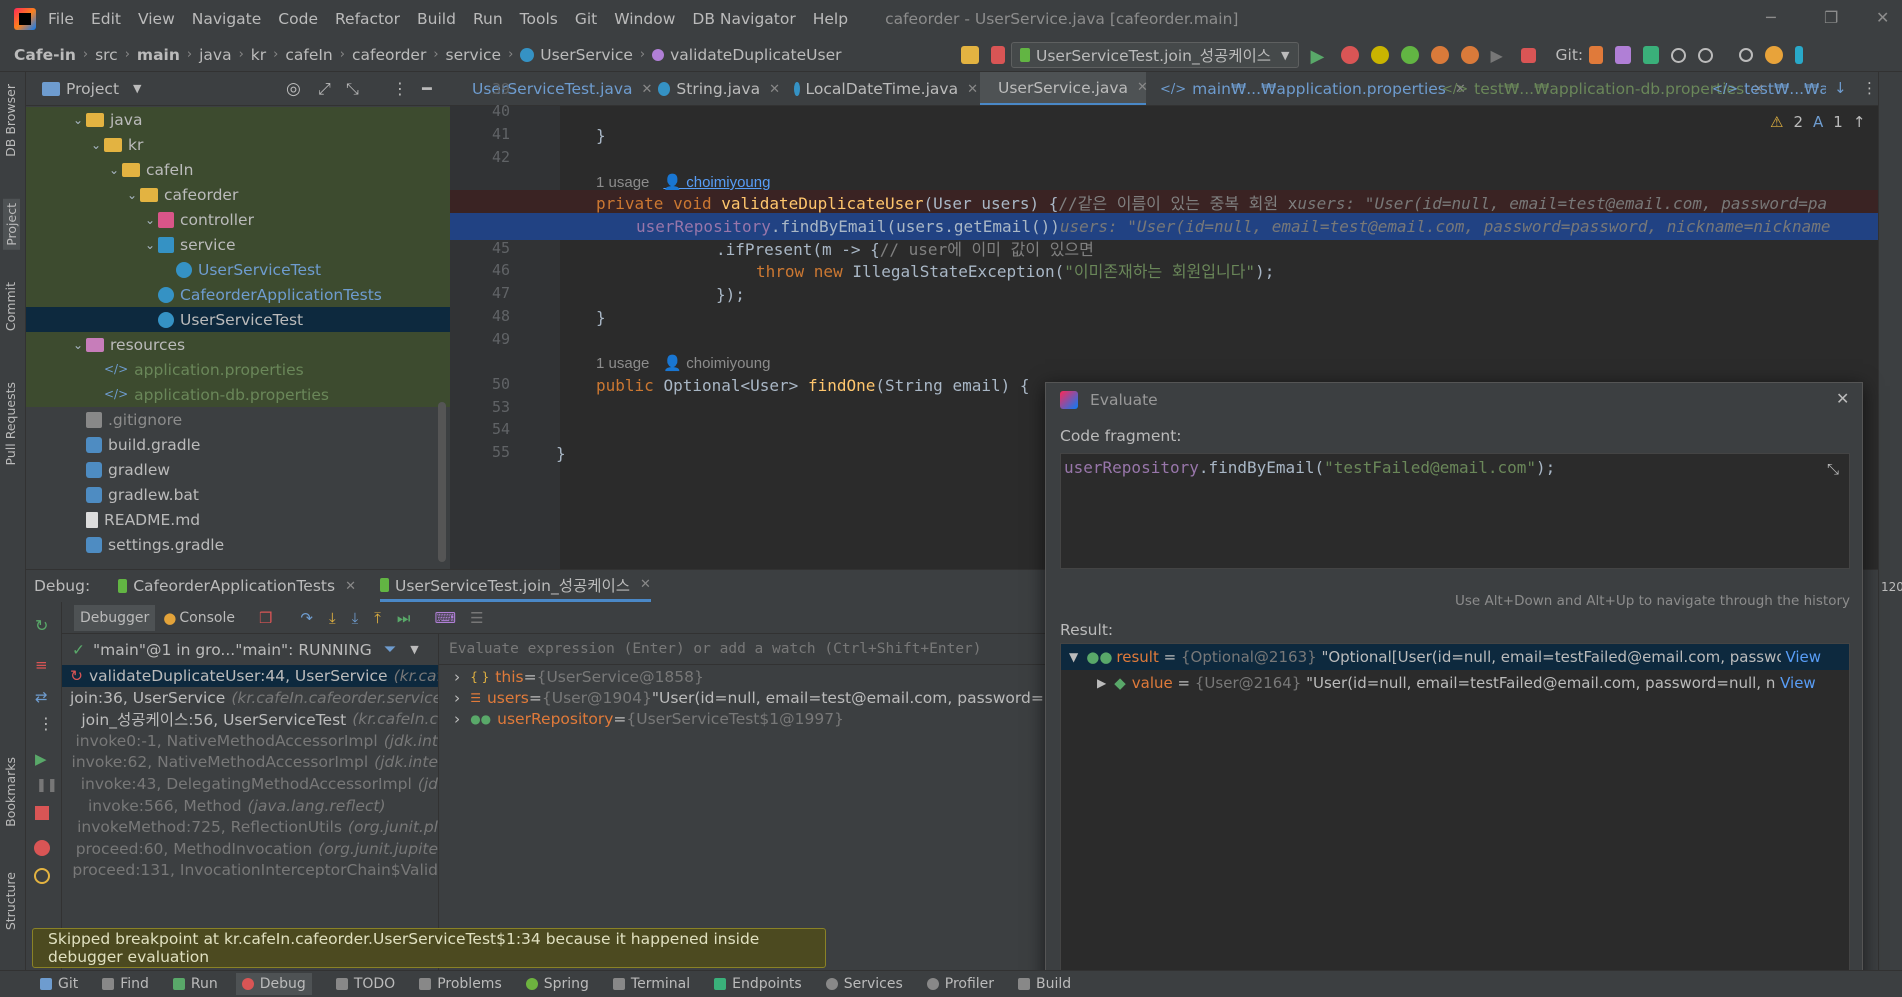 The height and width of the screenshot is (997, 1902). I want to click on tree-item: README.md, so click(238, 519).